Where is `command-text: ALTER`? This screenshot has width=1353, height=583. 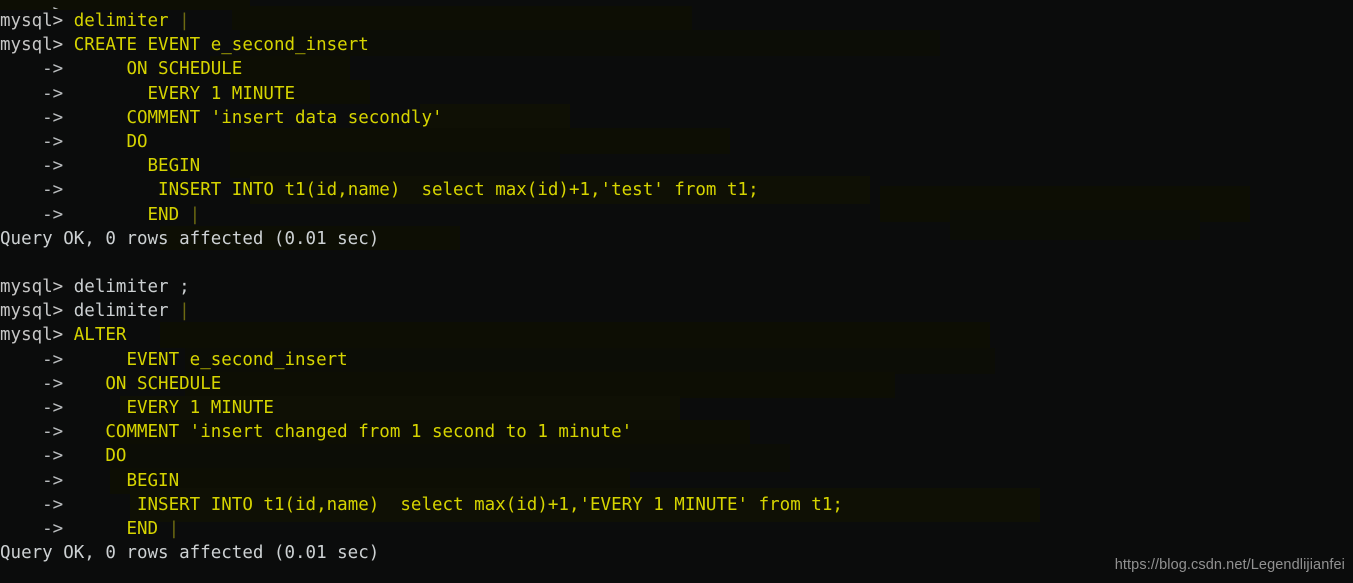 command-text: ALTER is located at coordinates (100, 335).